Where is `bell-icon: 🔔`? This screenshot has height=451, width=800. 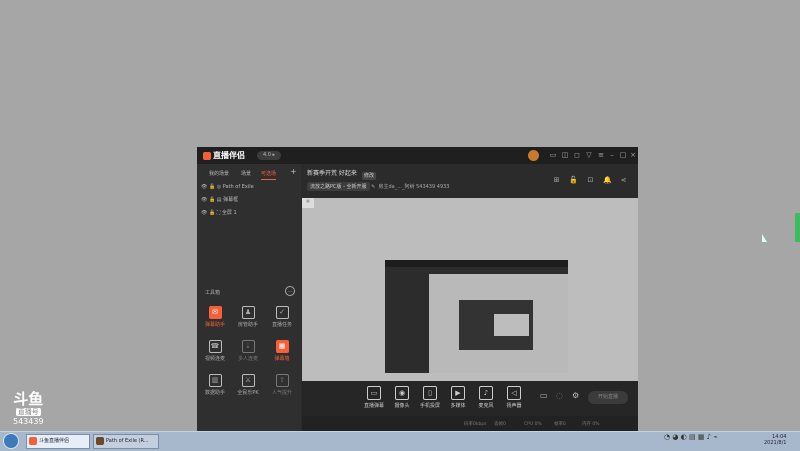
bell-icon: 🔔 is located at coordinates (607, 180).